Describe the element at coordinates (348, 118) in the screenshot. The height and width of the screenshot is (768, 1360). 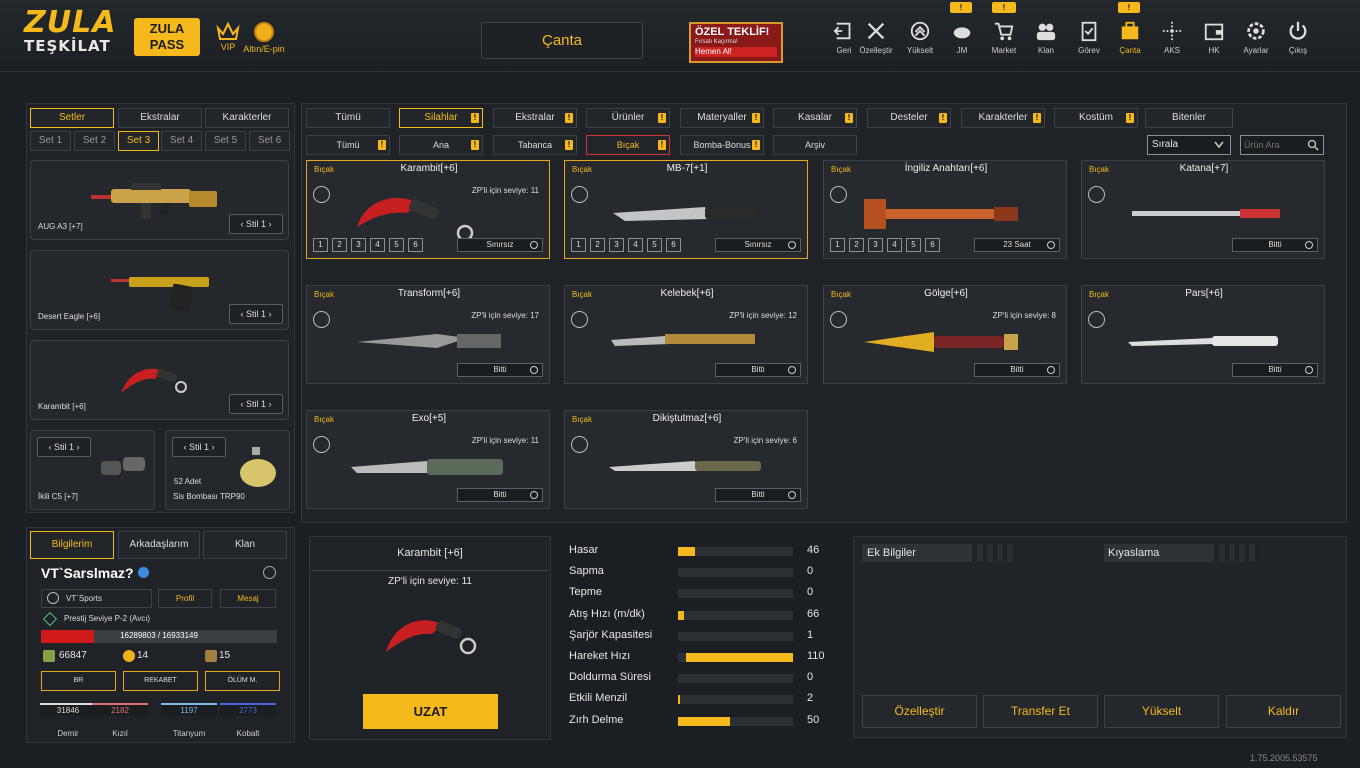
I see `inventory-tab-0: Tümü` at that location.